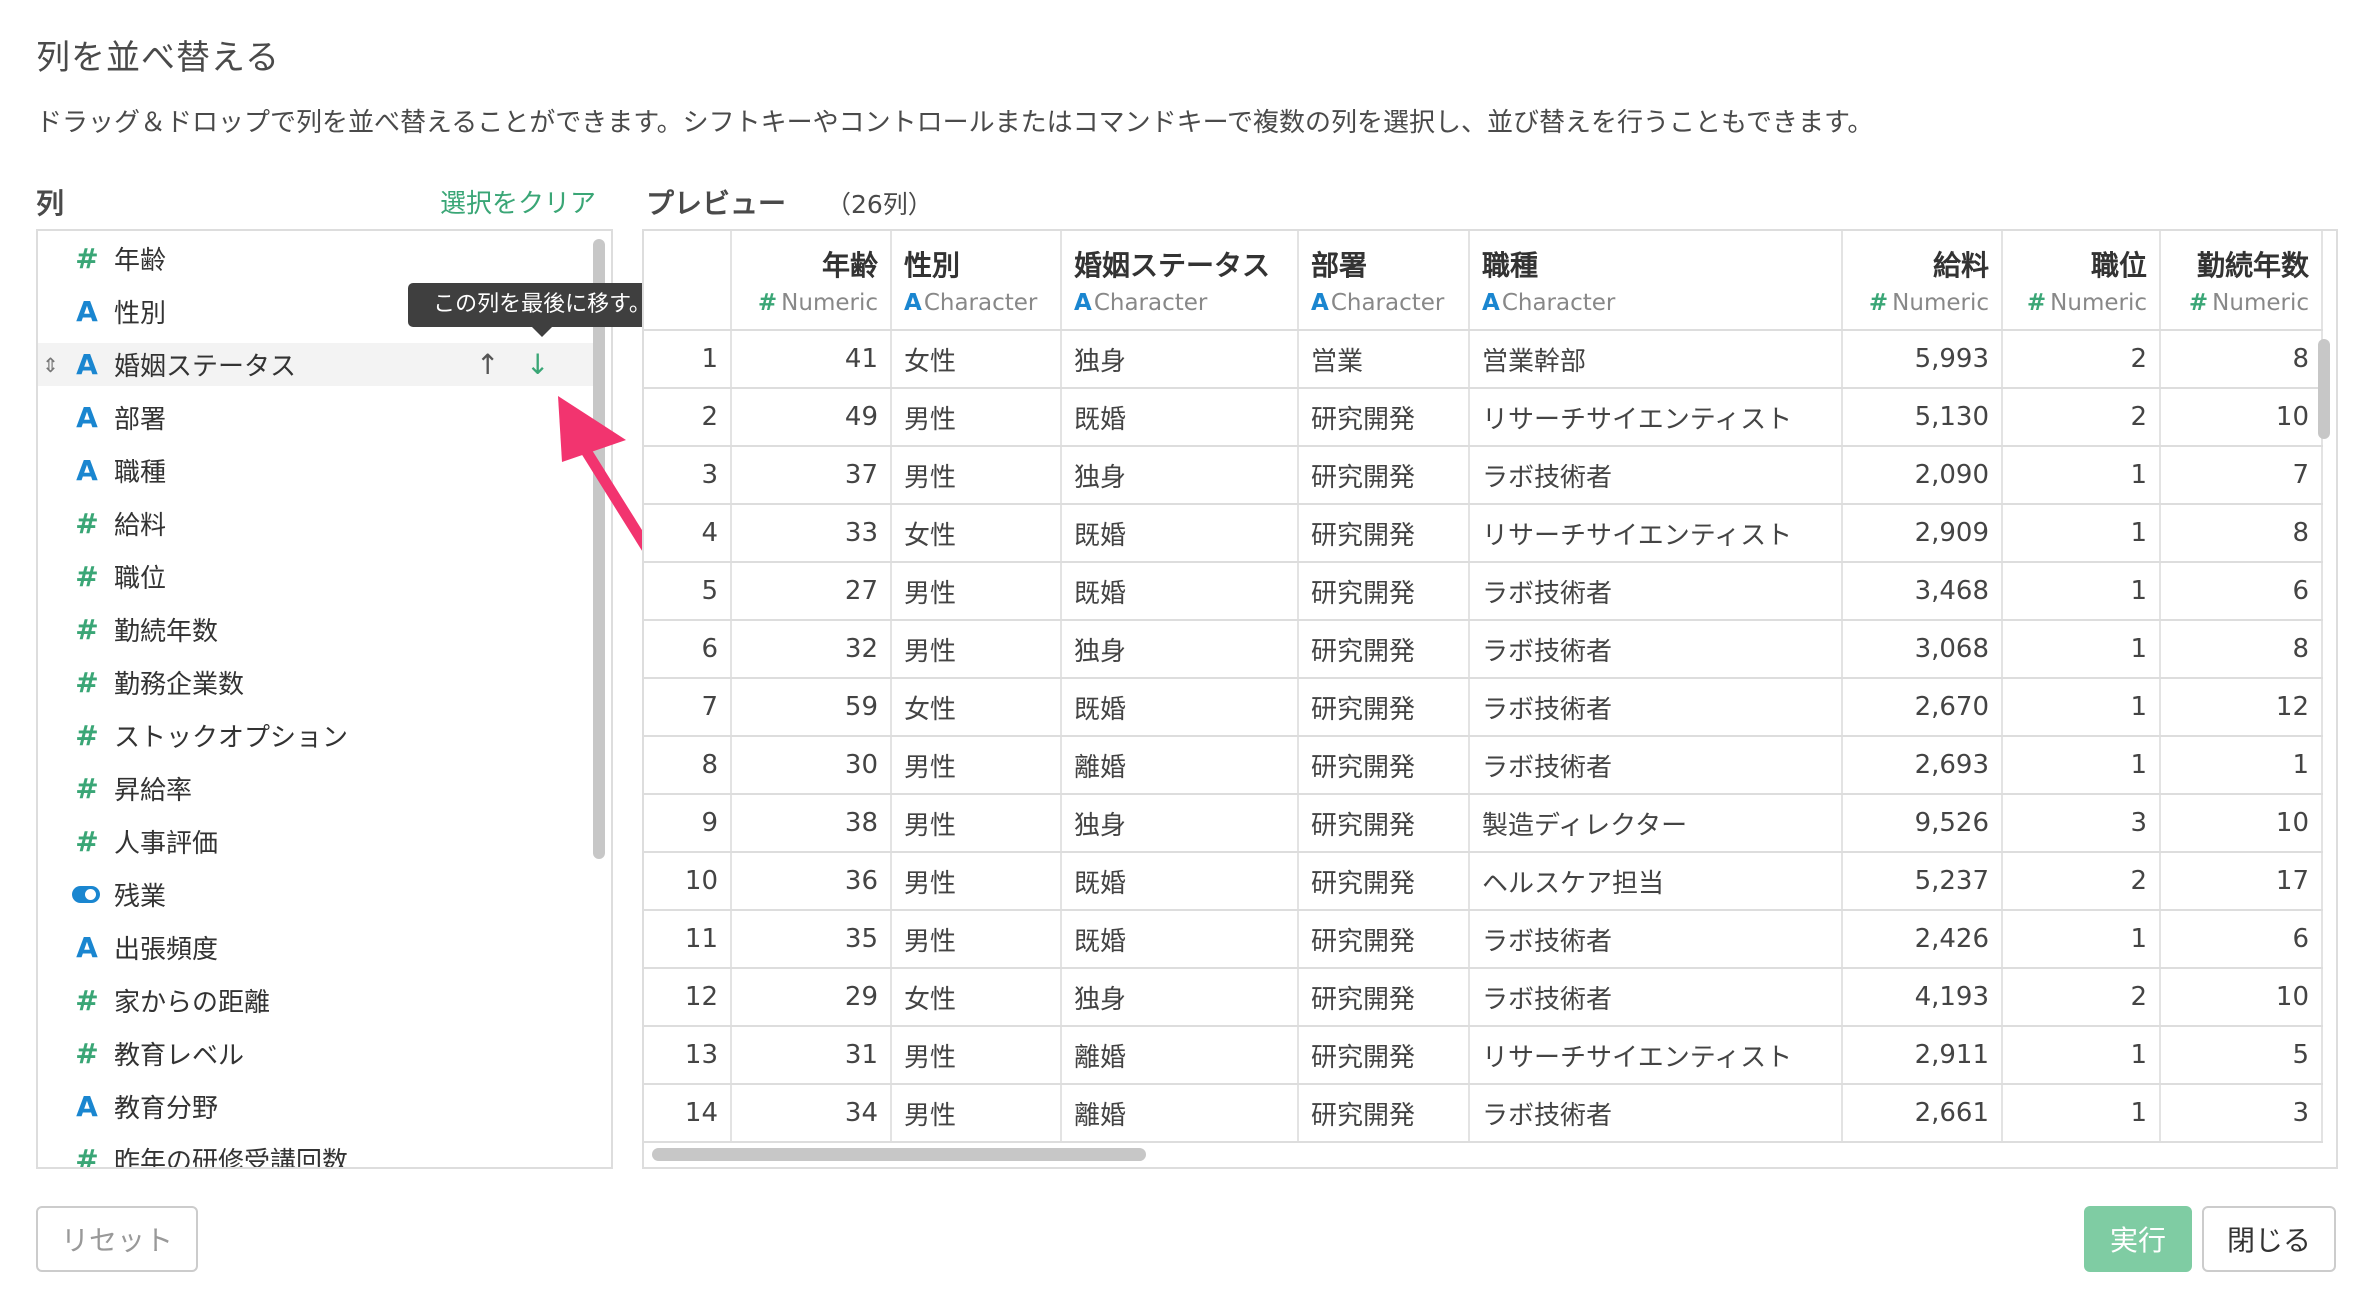 Image resolution: width=2358 pixels, height=1290 pixels. What do you see at coordinates (166, 632) in the screenshot?
I see `column-list-item-label: 勤続年数` at bounding box center [166, 632].